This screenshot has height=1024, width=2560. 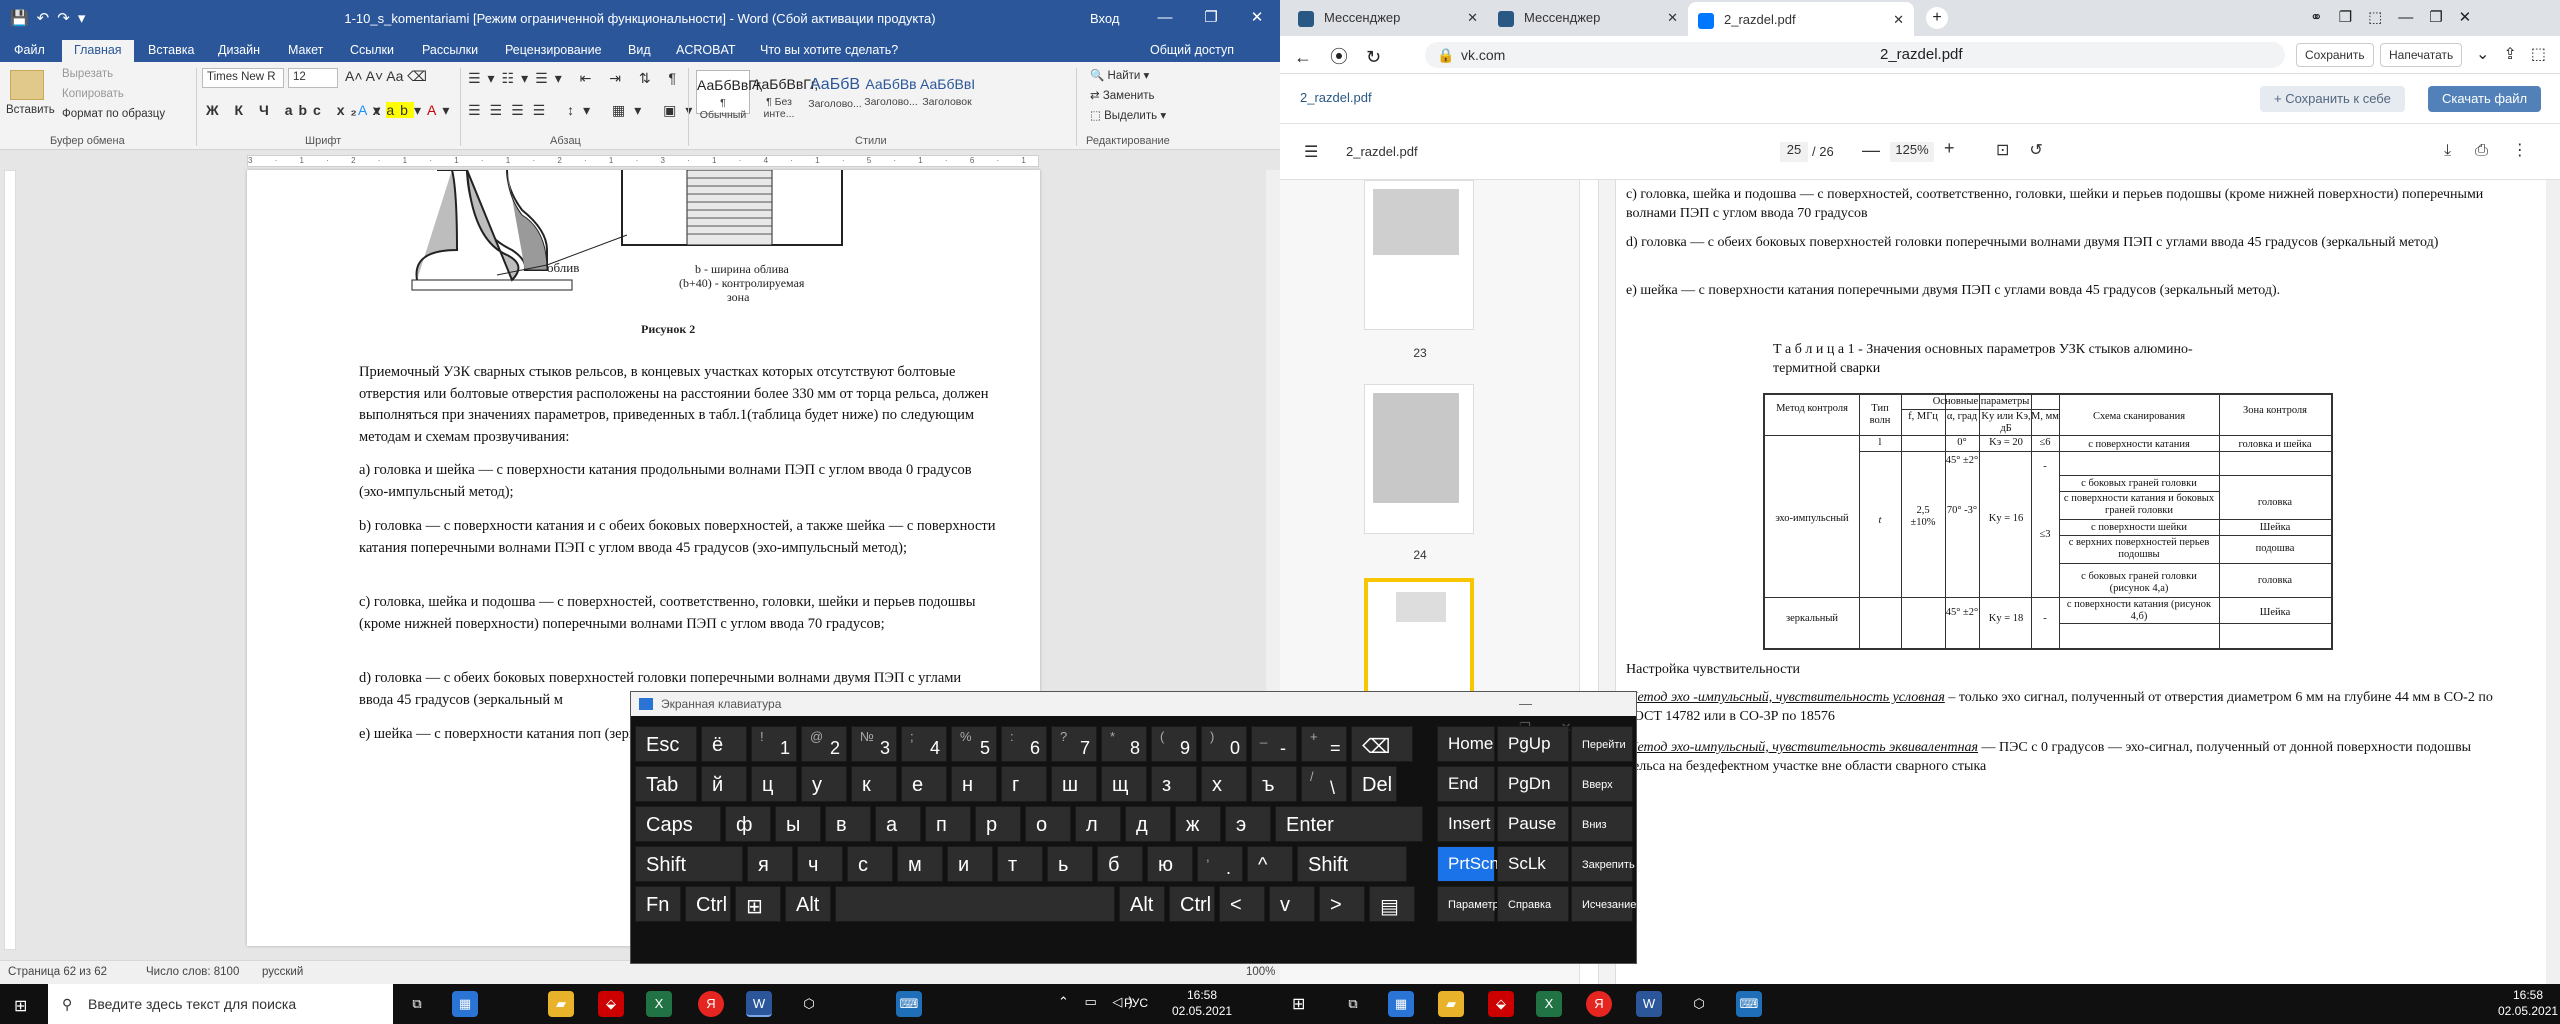 What do you see at coordinates (1749, 1004) in the screenshot?
I see `keyboard-taskbar-icon-2: ⌨` at bounding box center [1749, 1004].